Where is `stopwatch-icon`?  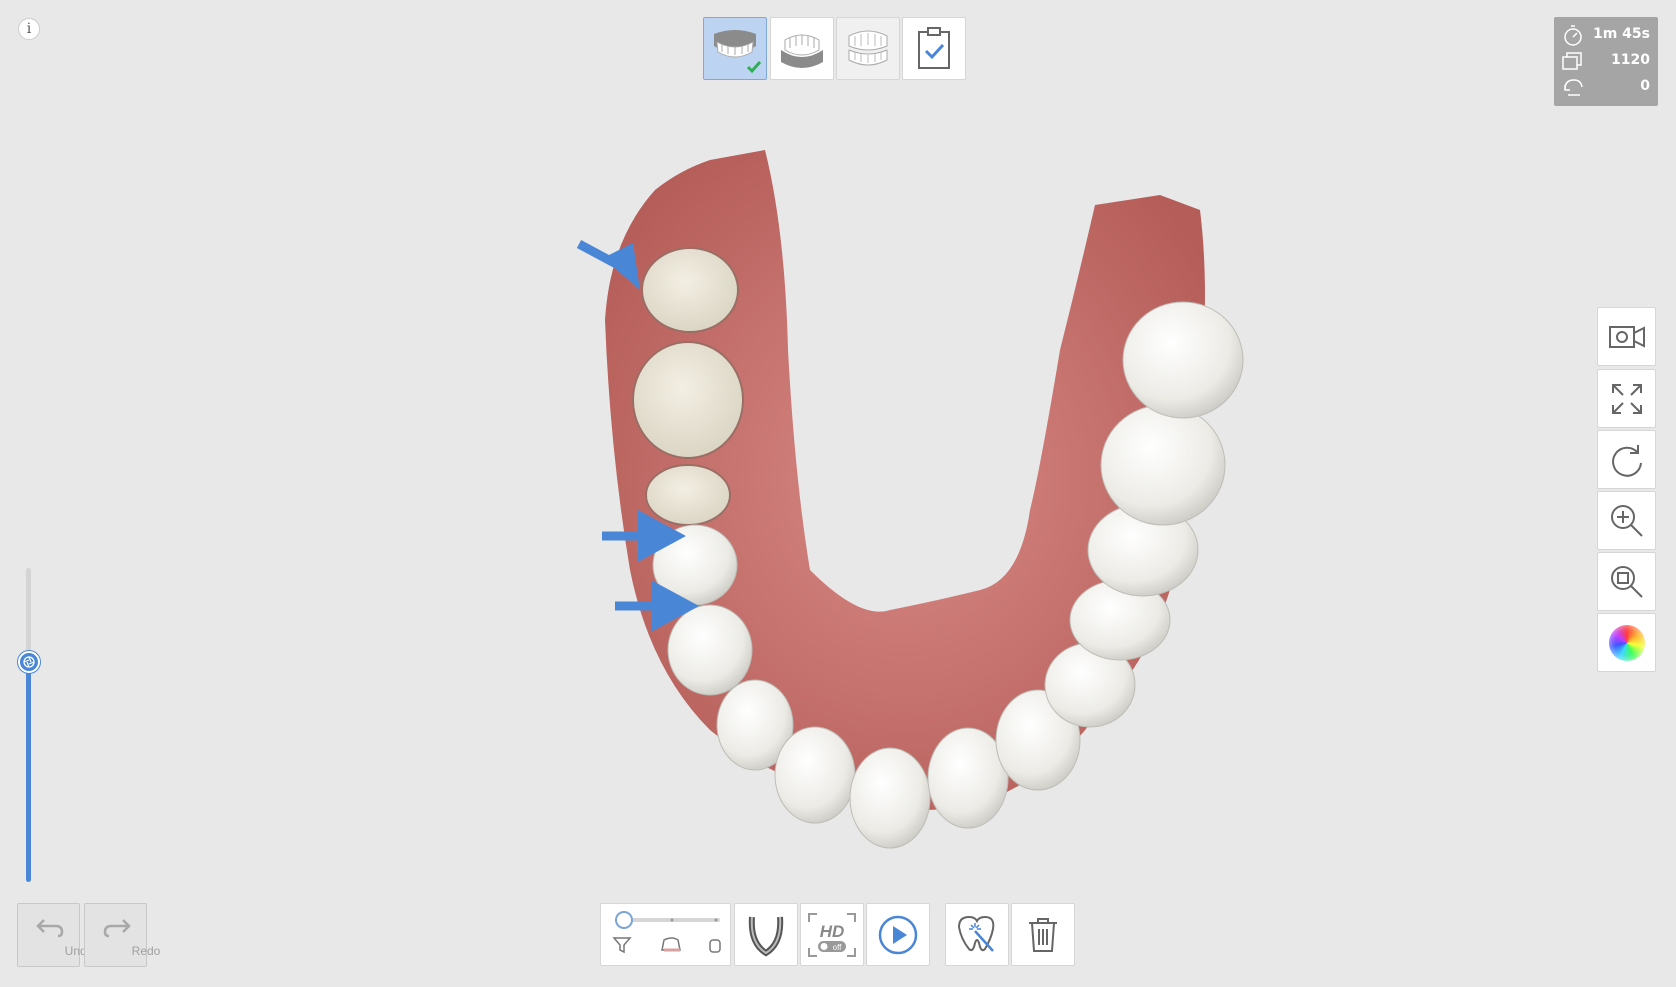 stopwatch-icon is located at coordinates (1573, 35).